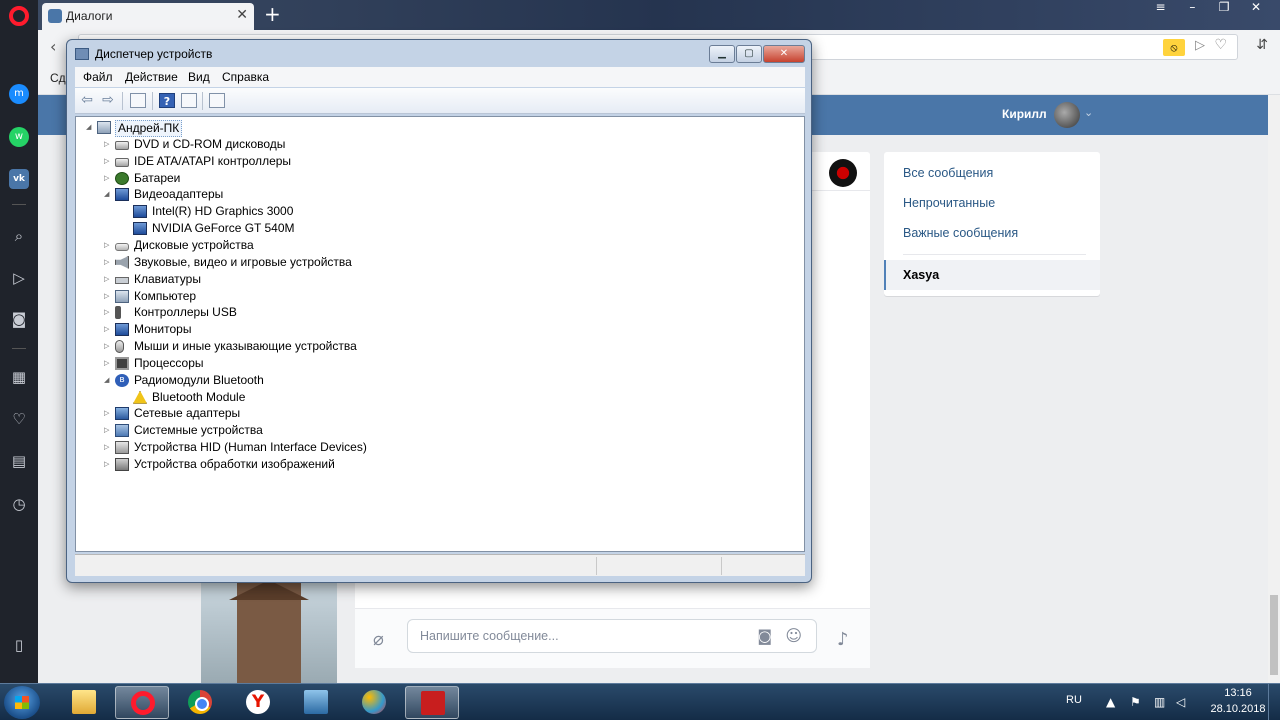  Describe the element at coordinates (194, 244) in the screenshot. I see `tree-label: Дисковые устройства` at that location.